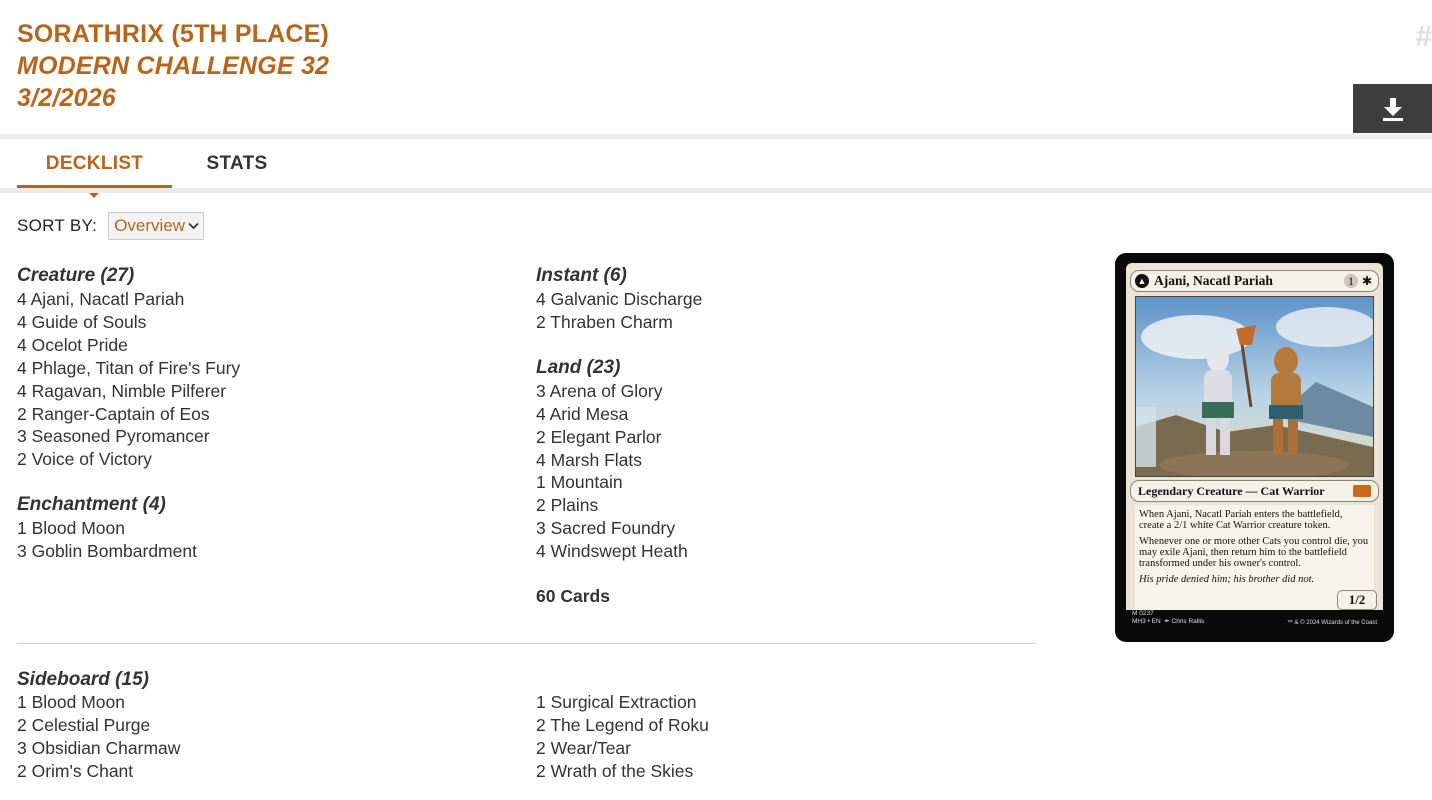  What do you see at coordinates (619, 505) in the screenshot?
I see `card-entry: 2 Plains` at bounding box center [619, 505].